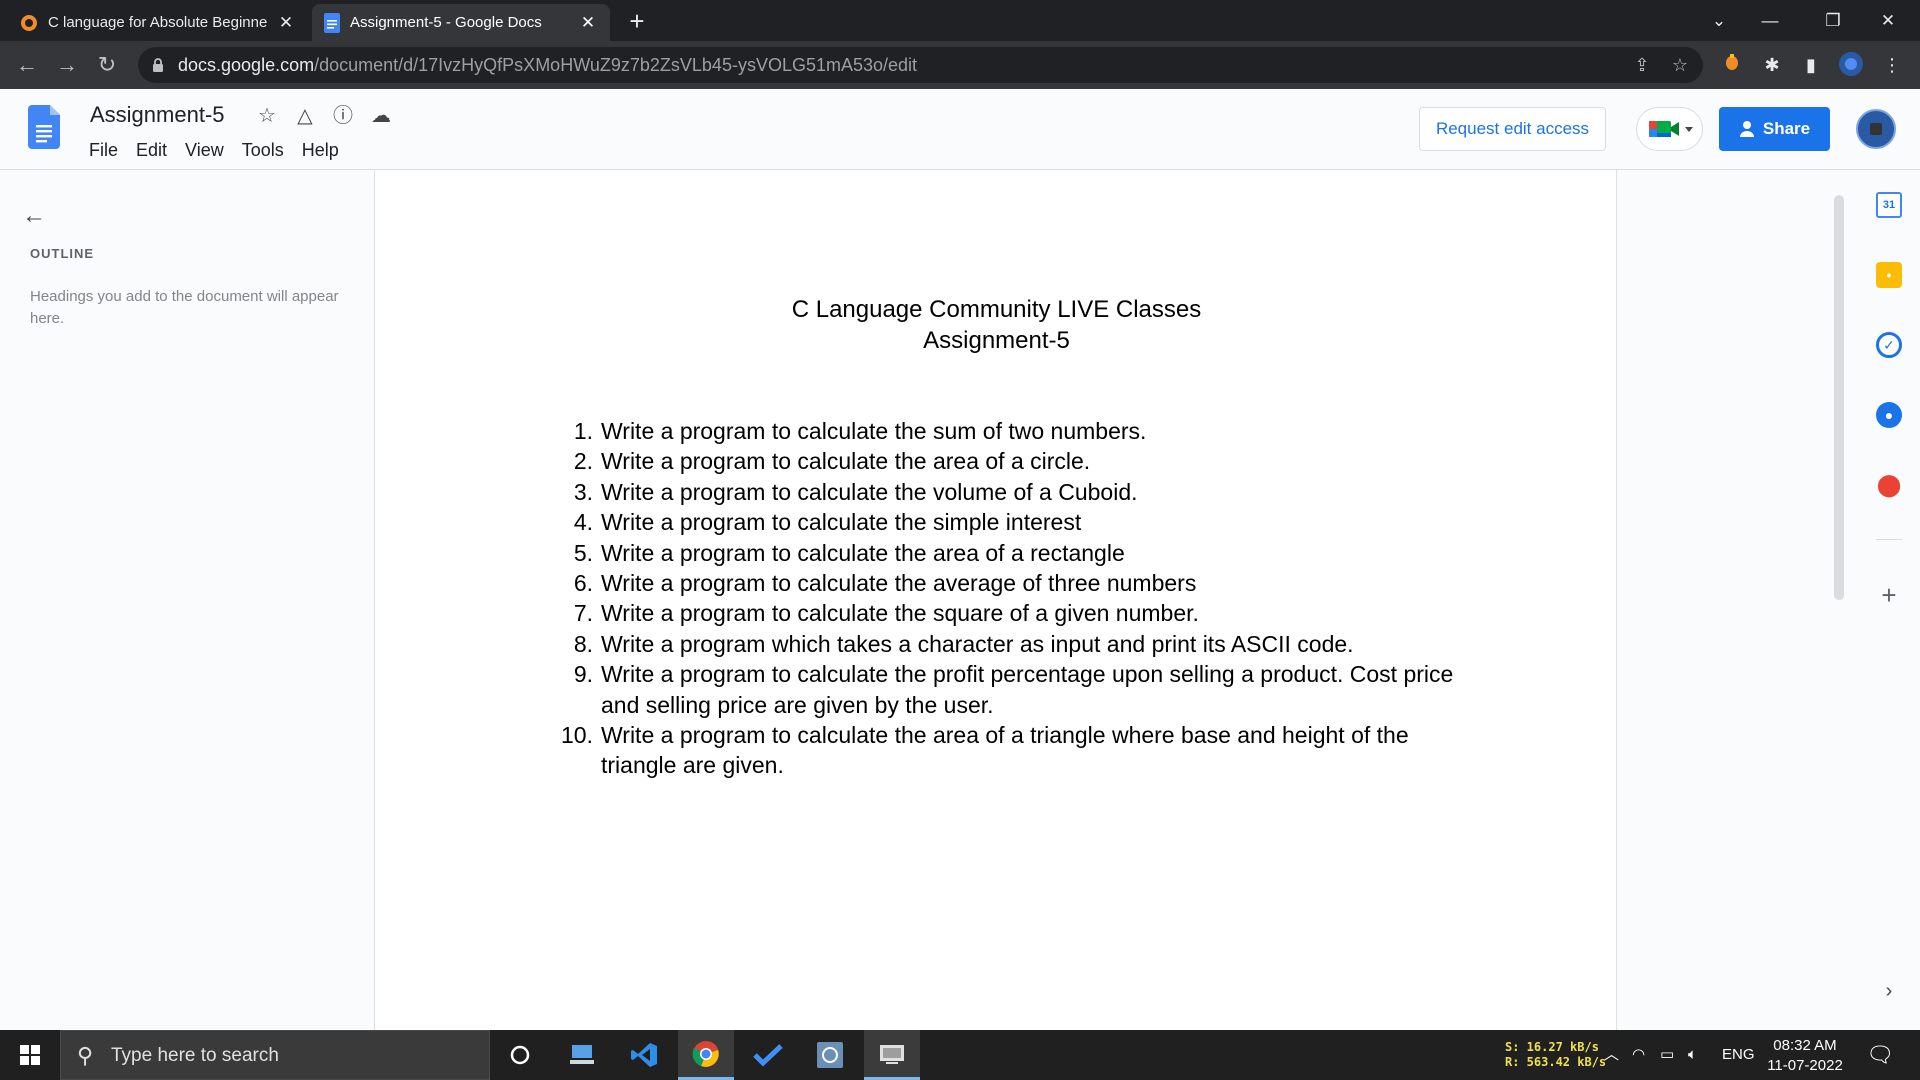 The image size is (1920, 1080). What do you see at coordinates (1512, 129) in the screenshot?
I see `request-edit-access-button: Request edit access` at bounding box center [1512, 129].